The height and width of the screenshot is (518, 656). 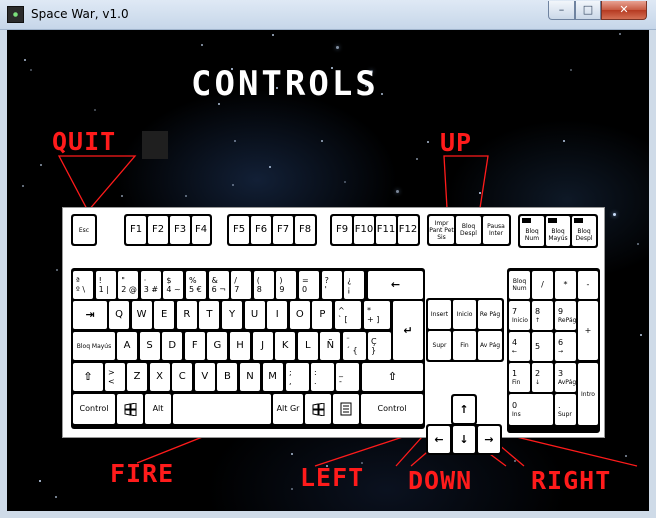 What do you see at coordinates (150, 285) in the screenshot?
I see `key-number-3: · 3 #` at bounding box center [150, 285].